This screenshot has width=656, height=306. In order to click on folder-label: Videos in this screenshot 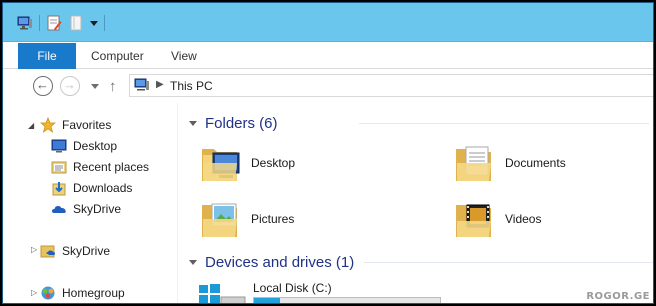, I will do `click(523, 219)`.